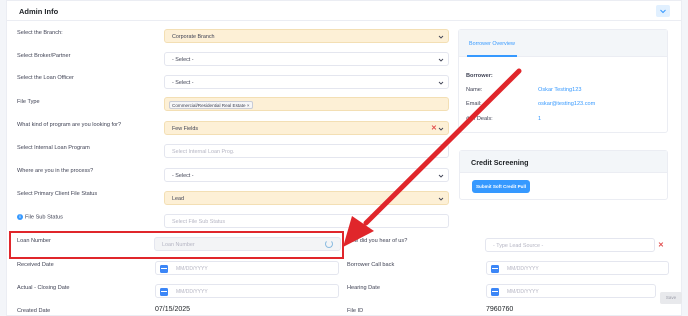  I want to click on save-button: Save, so click(671, 298).